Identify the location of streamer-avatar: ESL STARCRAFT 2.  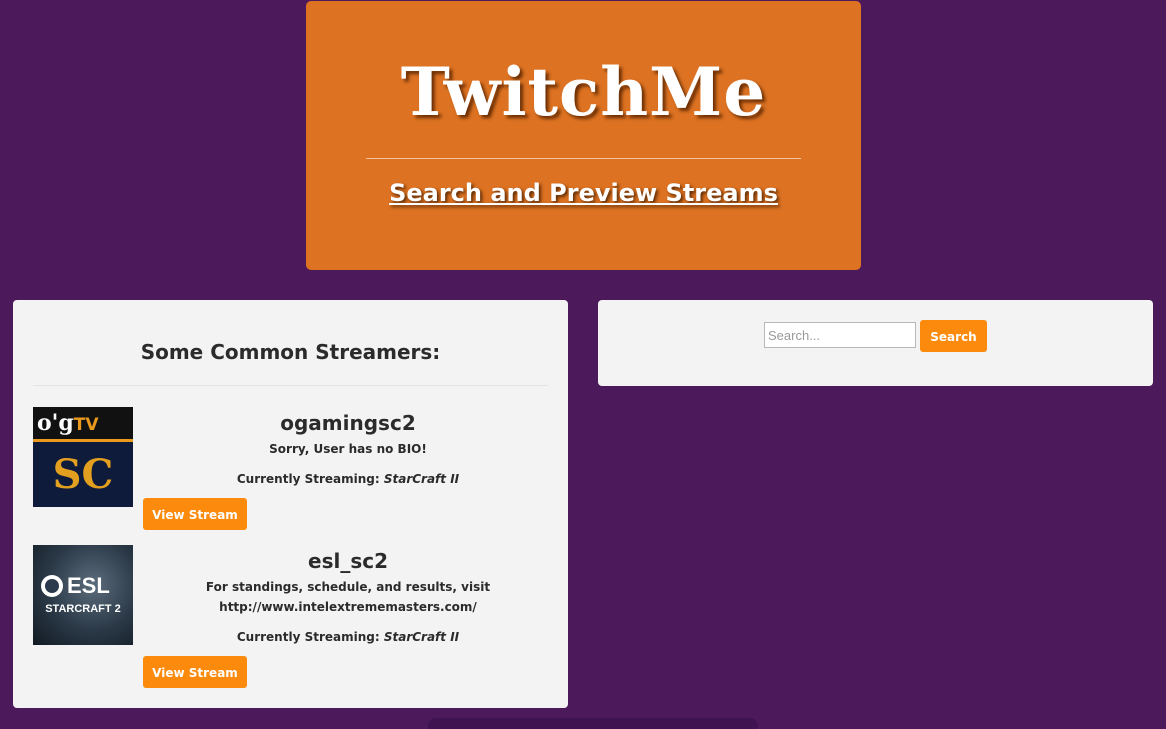
(83, 595).